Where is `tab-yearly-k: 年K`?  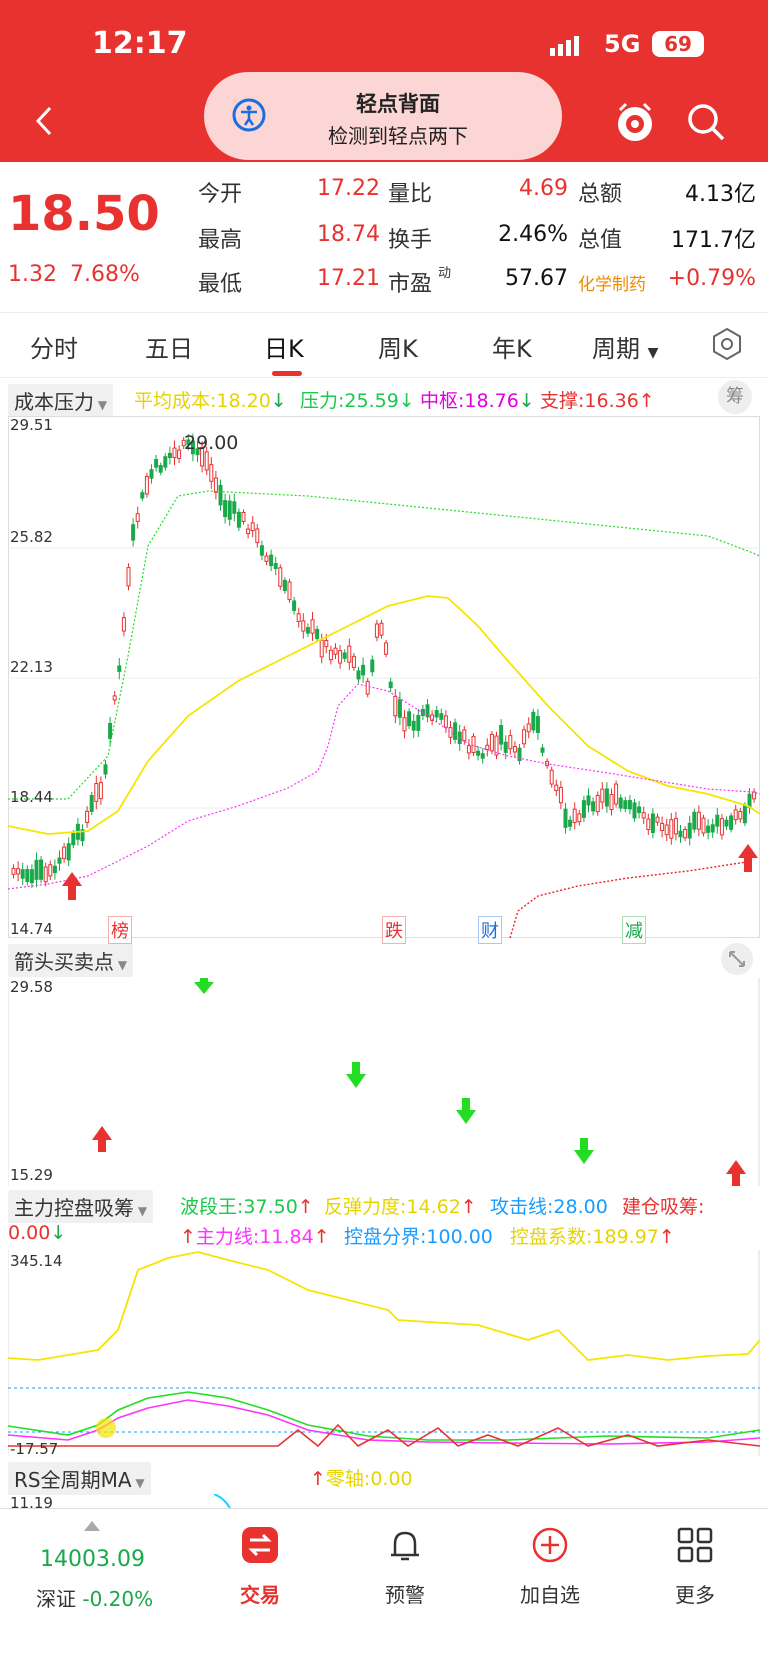
tab-yearly-k: 年K is located at coordinates (512, 346).